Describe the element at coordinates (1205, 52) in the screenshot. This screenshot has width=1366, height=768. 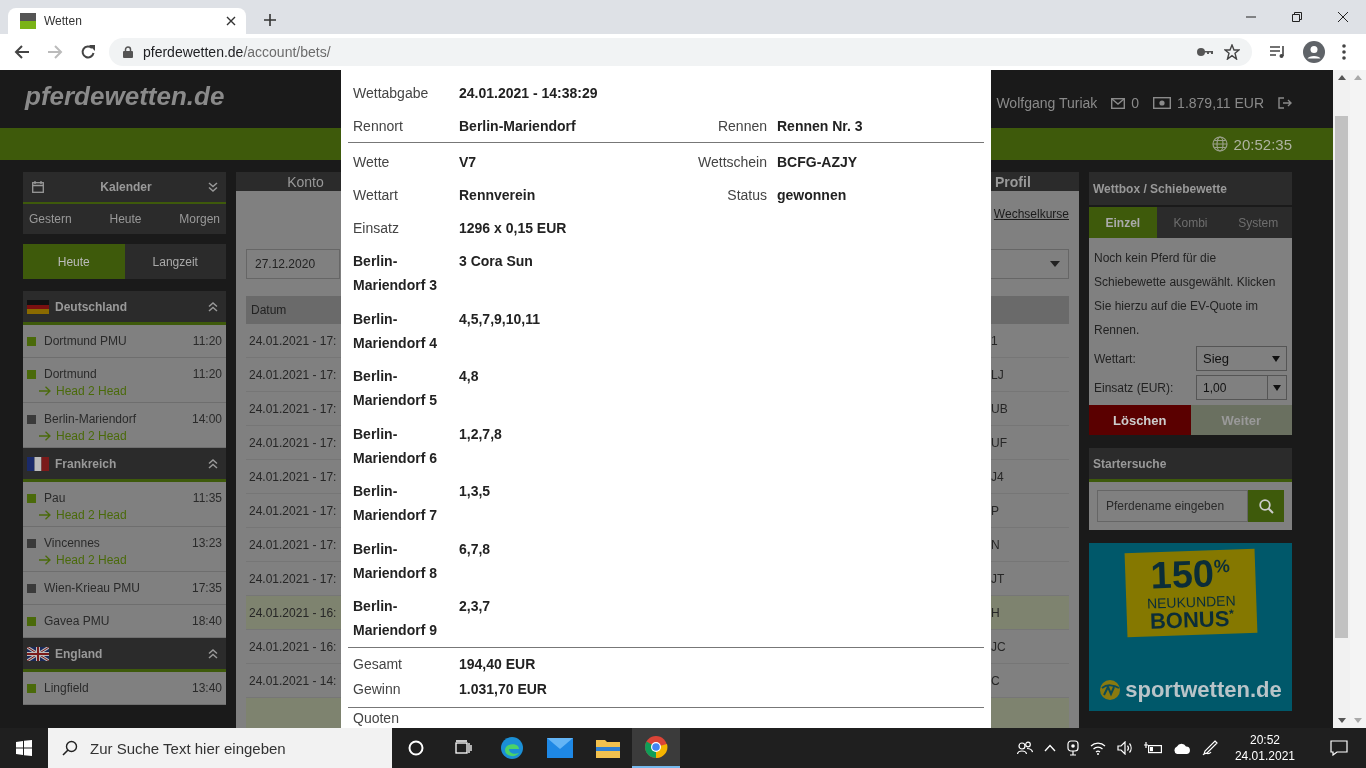
I see `key-icon` at that location.